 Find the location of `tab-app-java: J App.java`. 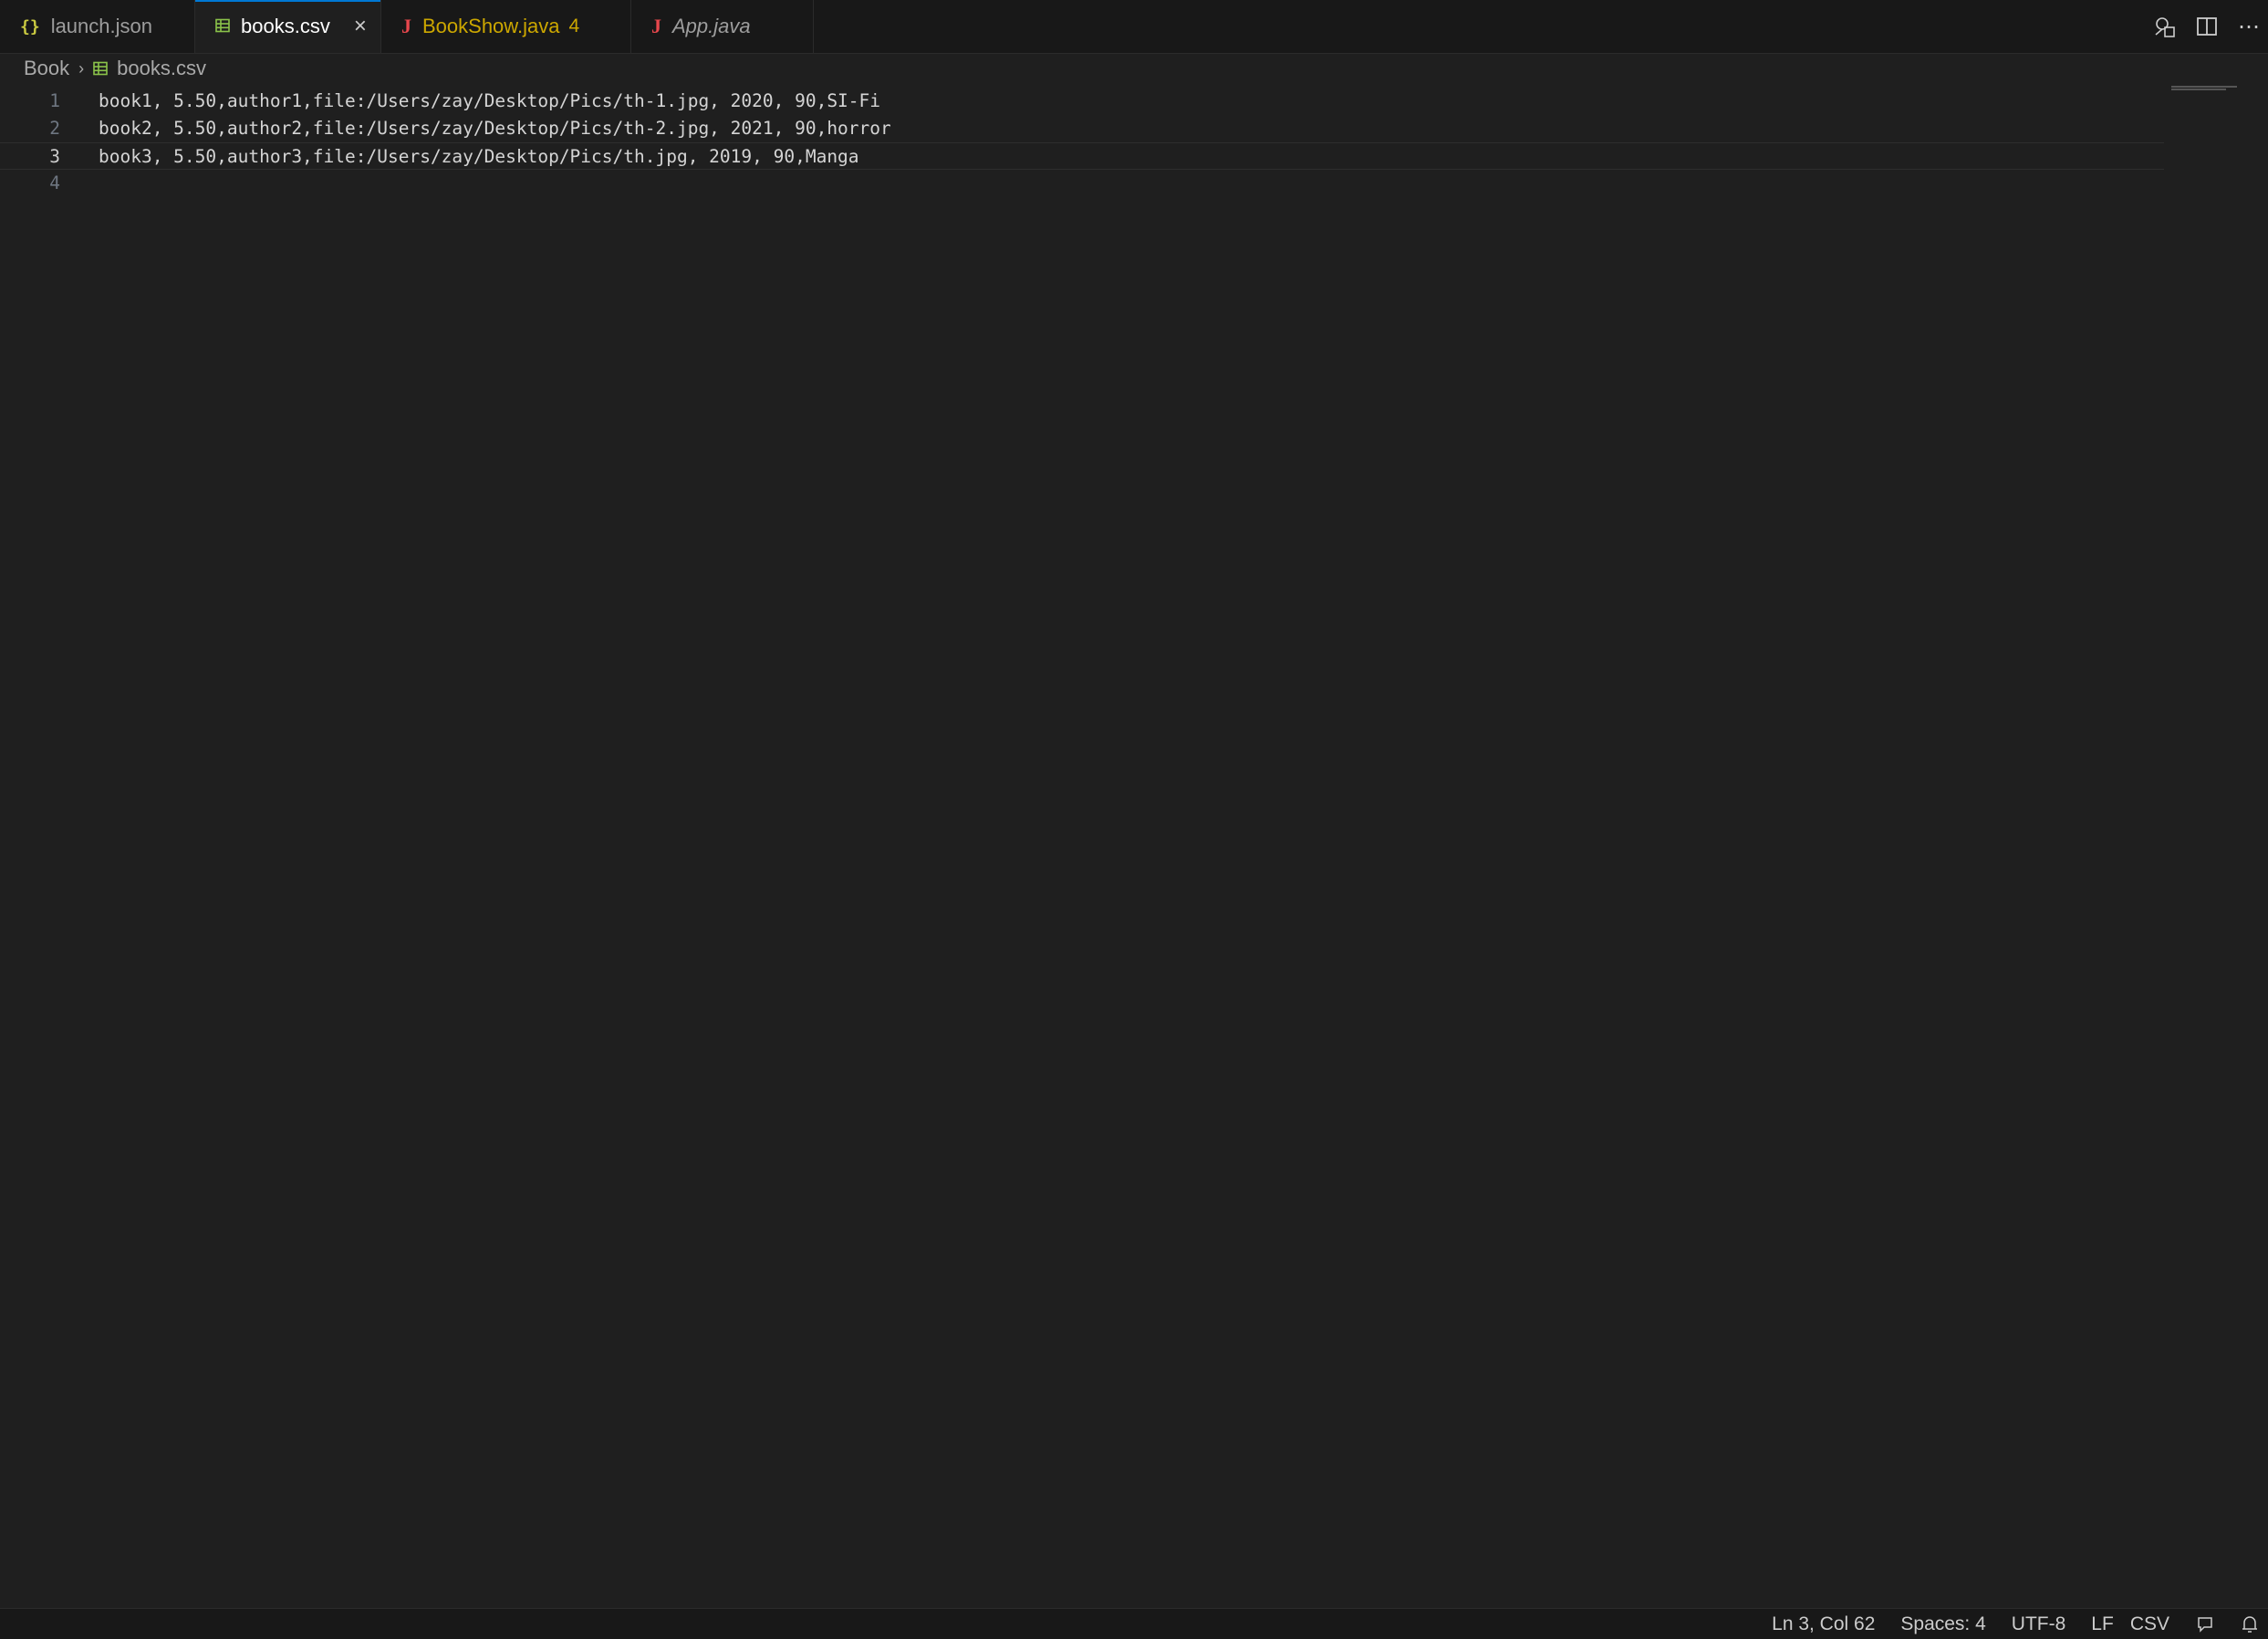

tab-app-java: J App.java is located at coordinates (722, 26).